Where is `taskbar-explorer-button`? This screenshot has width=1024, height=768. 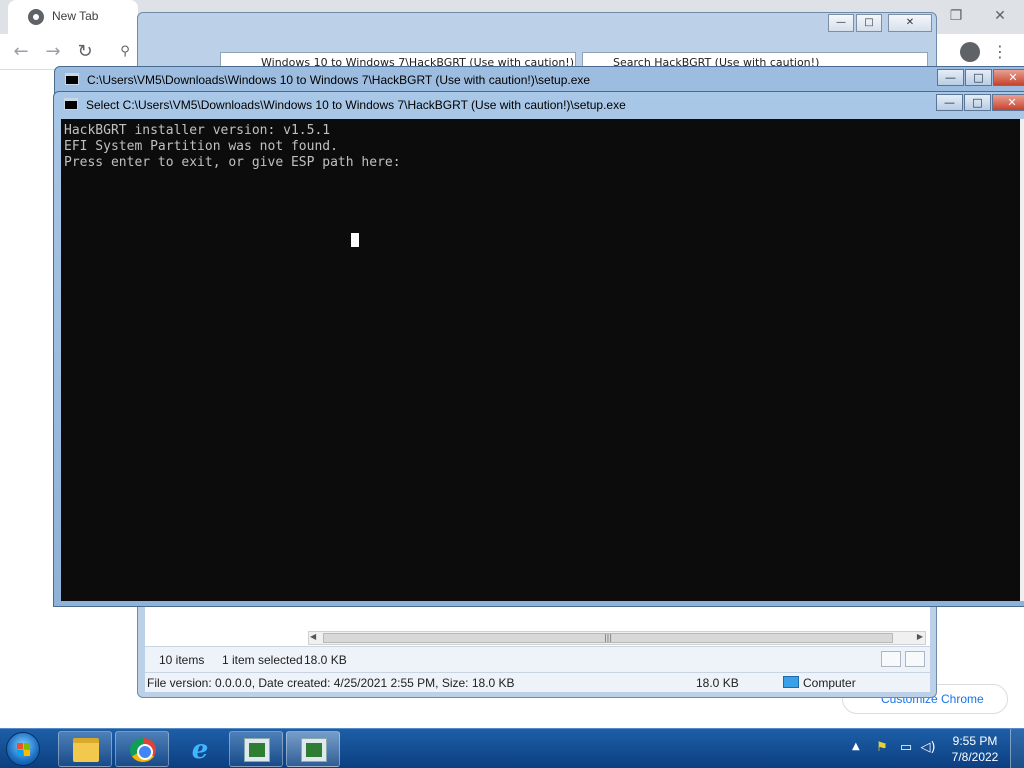
taskbar-explorer-button is located at coordinates (85, 749).